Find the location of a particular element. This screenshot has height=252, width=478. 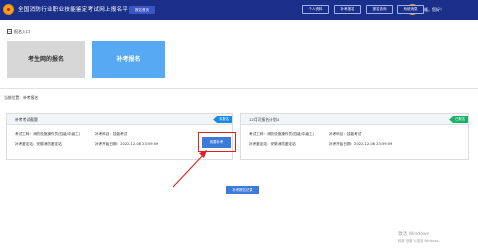

makeup-record-button: 补考报名记录 is located at coordinates (242, 190).